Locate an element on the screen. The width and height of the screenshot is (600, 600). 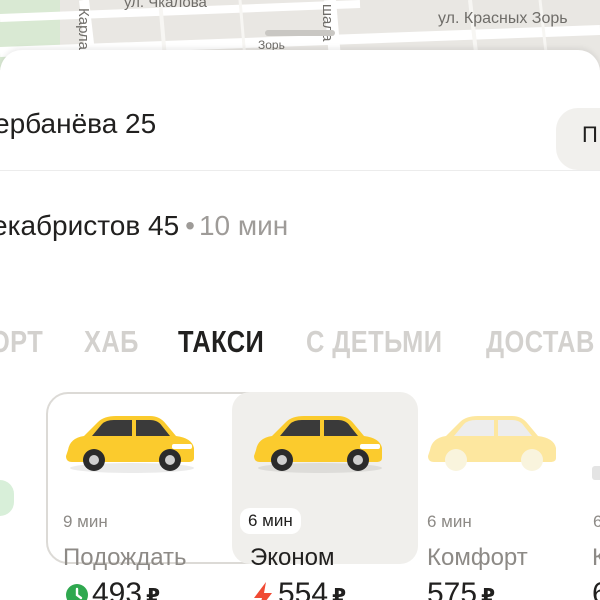
pickup-address: ербанёва 25 is located at coordinates (78, 123).